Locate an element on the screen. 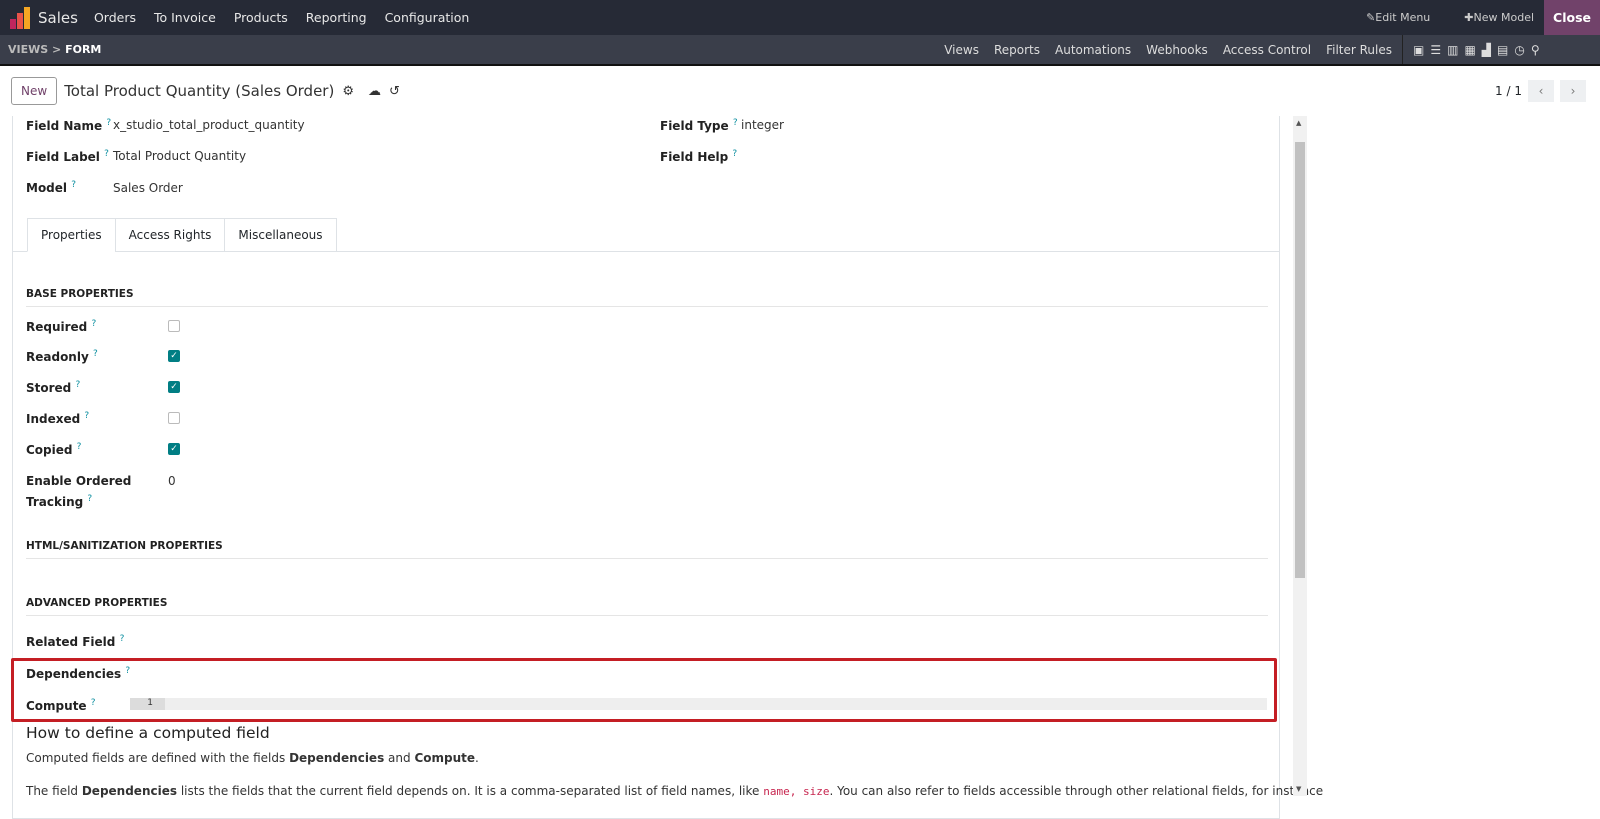  readonly-label: Readonly ? is located at coordinates (62, 356).